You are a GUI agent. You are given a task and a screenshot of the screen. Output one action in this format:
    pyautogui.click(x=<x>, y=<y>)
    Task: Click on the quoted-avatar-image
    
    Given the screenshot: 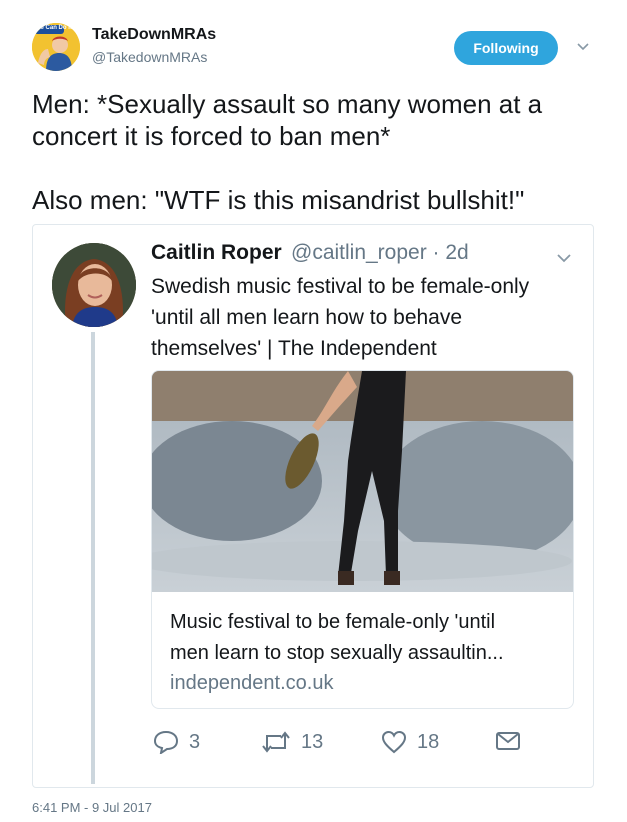 What is the action you would take?
    pyautogui.click(x=94, y=285)
    